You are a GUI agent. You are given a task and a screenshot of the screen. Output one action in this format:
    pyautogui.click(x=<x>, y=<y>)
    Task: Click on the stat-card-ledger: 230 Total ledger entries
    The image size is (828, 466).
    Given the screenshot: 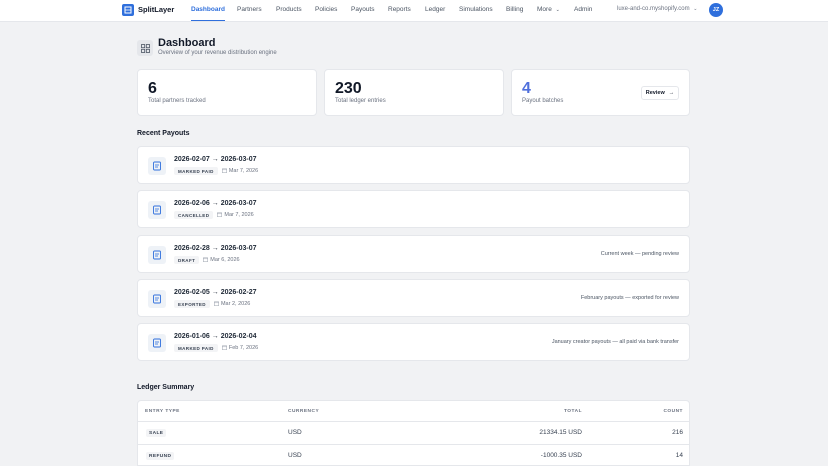 What is the action you would take?
    pyautogui.click(x=414, y=92)
    